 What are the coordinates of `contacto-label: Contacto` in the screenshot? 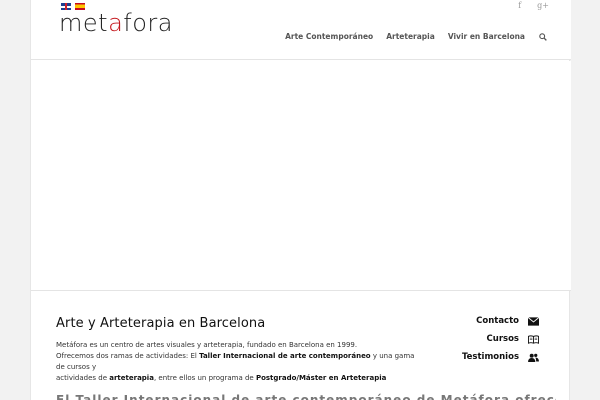 It's located at (497, 321).